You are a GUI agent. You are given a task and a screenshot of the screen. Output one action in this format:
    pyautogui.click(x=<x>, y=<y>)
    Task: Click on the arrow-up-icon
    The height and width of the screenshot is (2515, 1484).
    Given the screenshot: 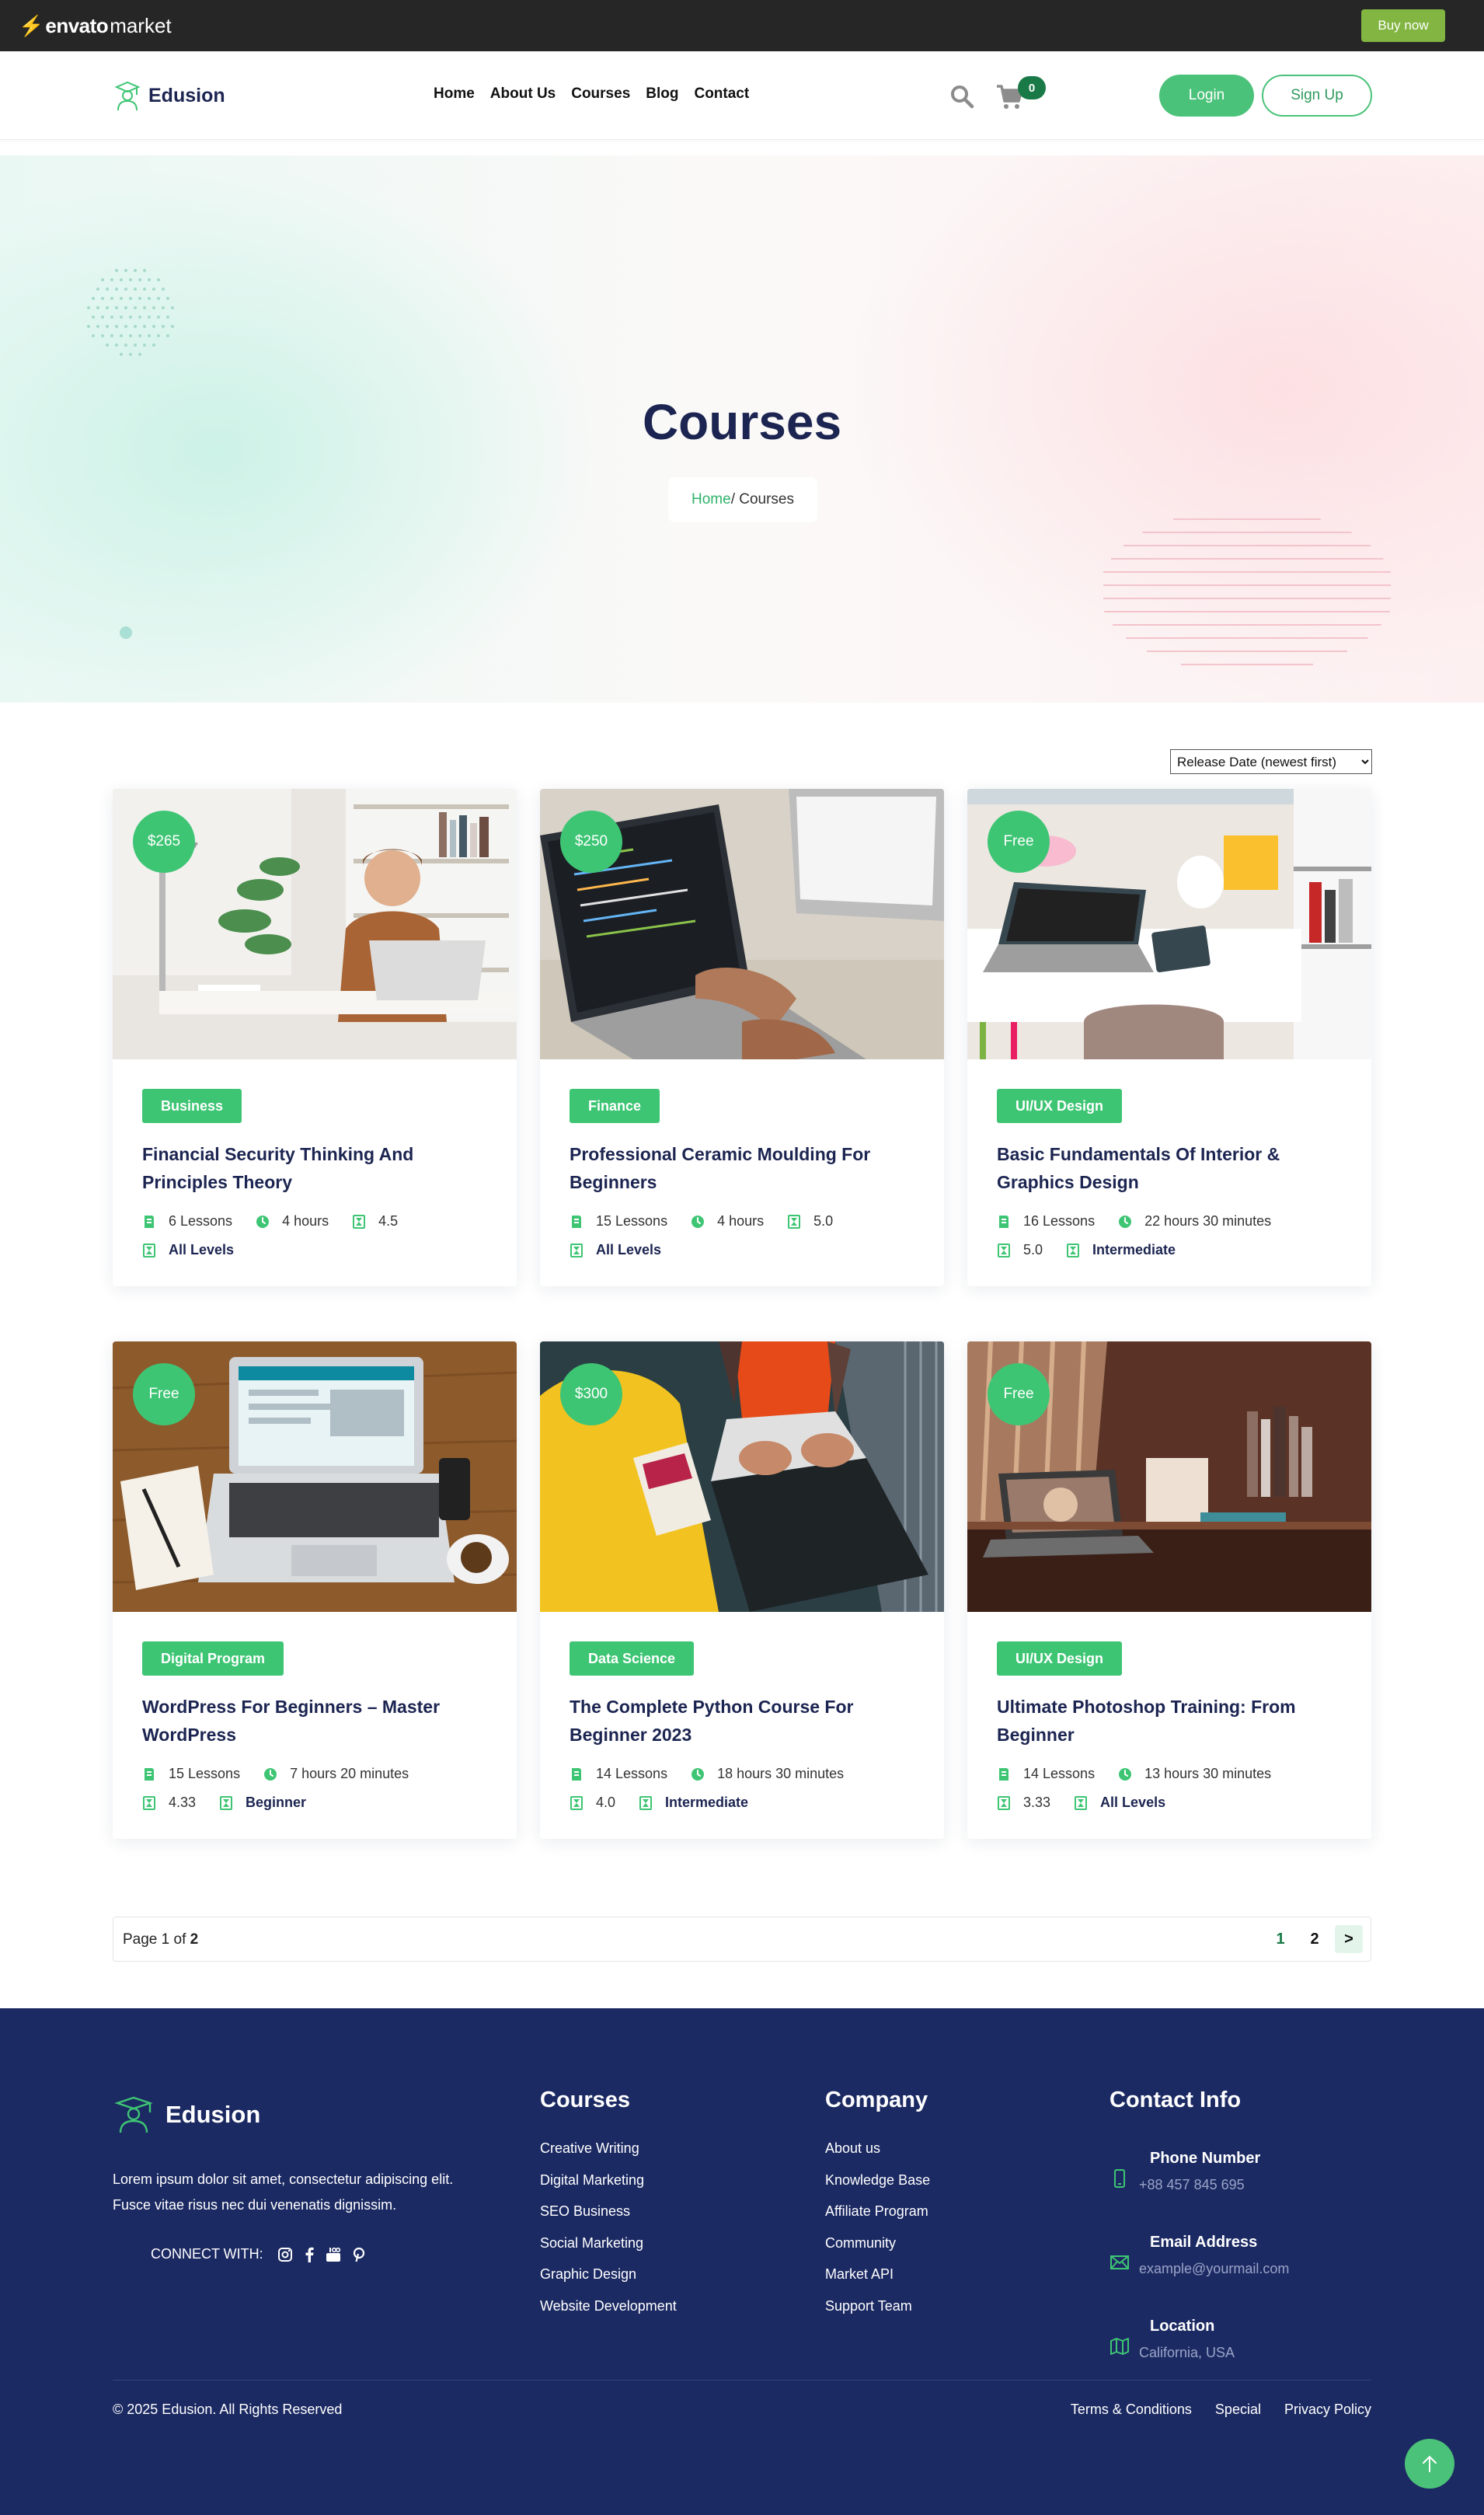 What is the action you would take?
    pyautogui.click(x=1430, y=2463)
    